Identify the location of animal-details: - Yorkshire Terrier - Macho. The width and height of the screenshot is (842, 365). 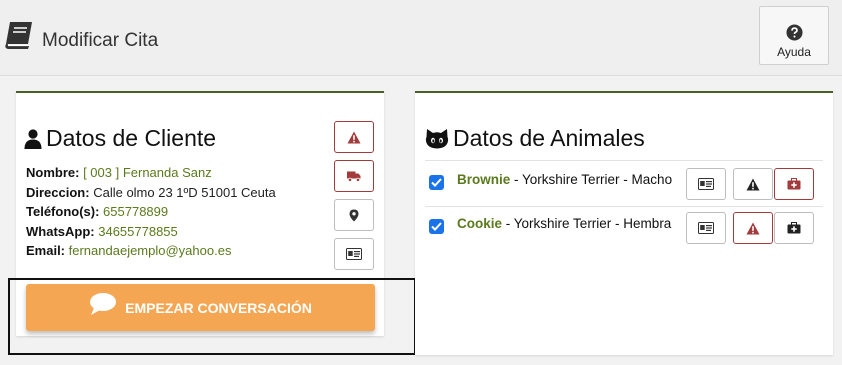
(591, 179).